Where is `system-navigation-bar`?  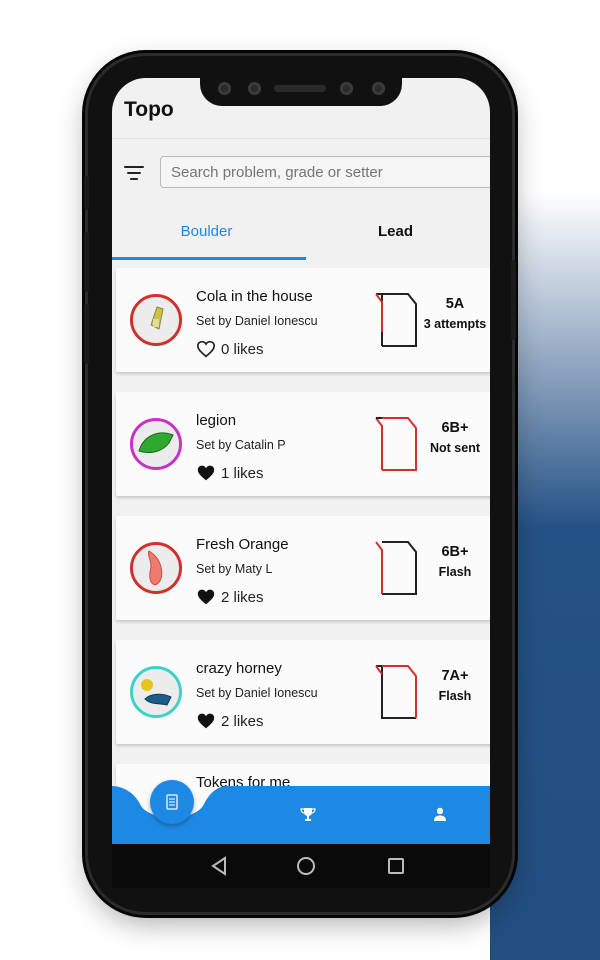
system-navigation-bar is located at coordinates (301, 866).